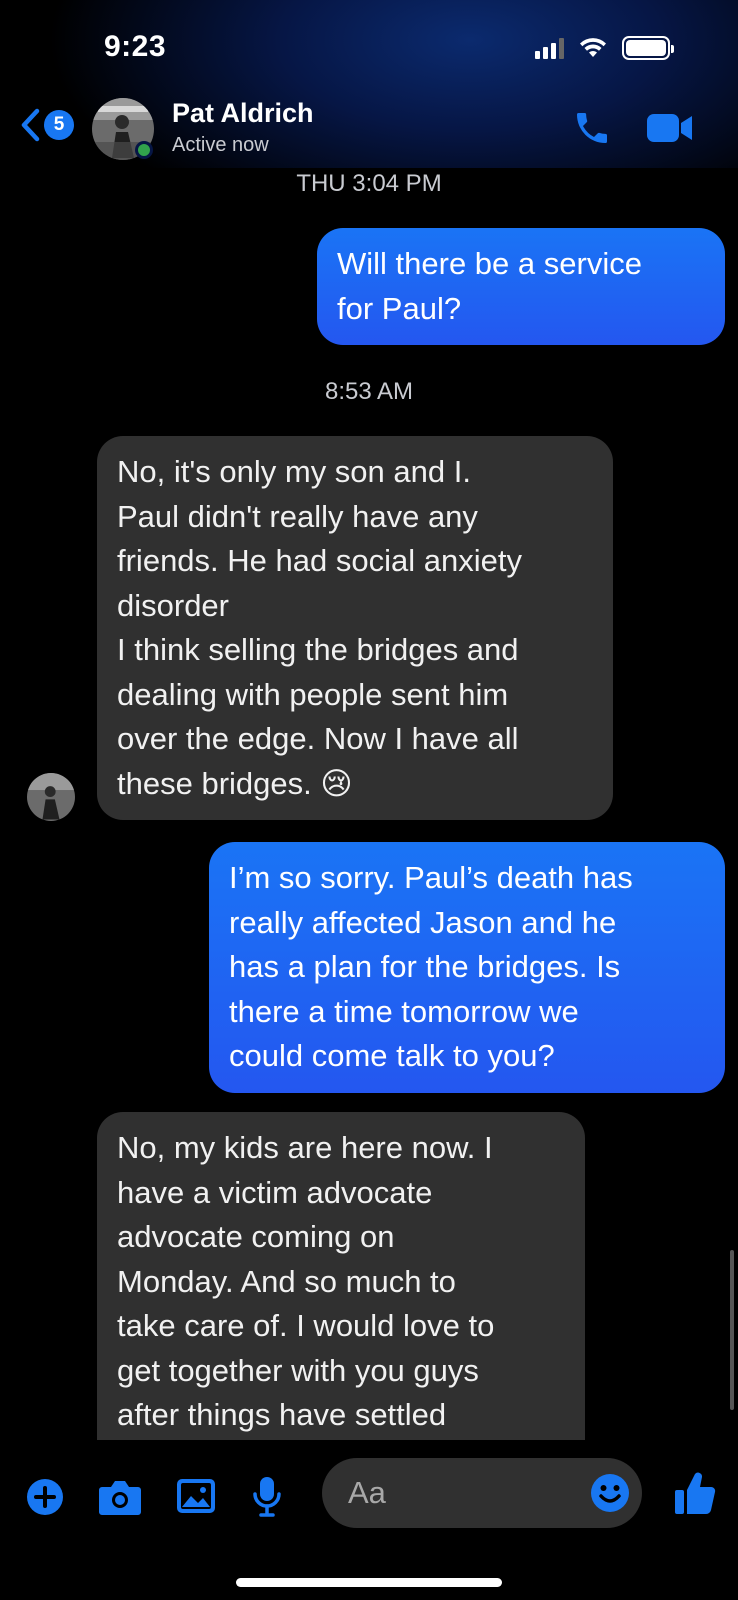  What do you see at coordinates (423, 922) in the screenshot?
I see `message-line: really affected Jason and he` at bounding box center [423, 922].